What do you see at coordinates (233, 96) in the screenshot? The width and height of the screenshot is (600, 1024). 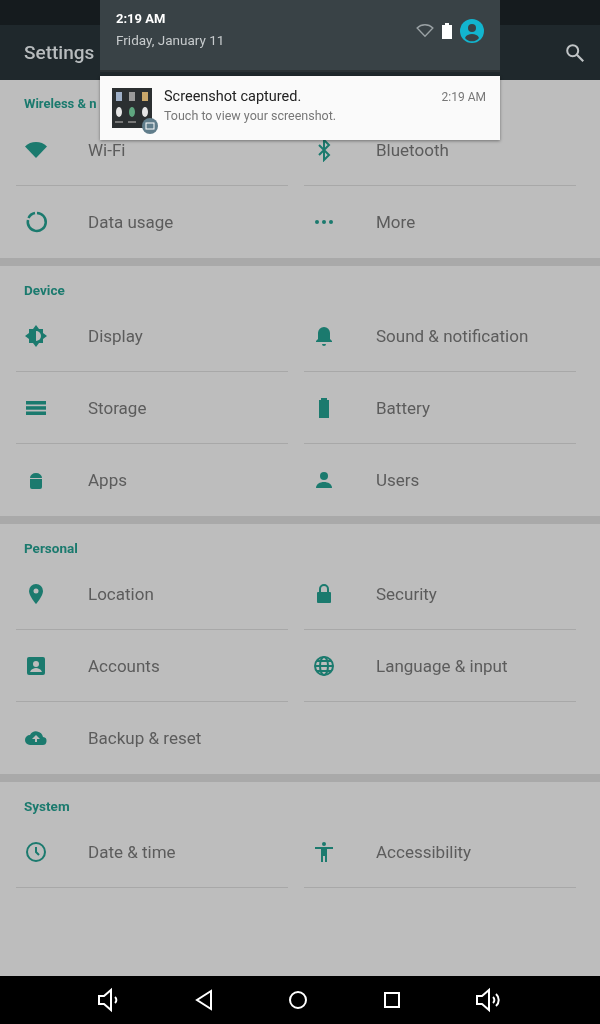 I see `notification-title: Screenshot captured.` at bounding box center [233, 96].